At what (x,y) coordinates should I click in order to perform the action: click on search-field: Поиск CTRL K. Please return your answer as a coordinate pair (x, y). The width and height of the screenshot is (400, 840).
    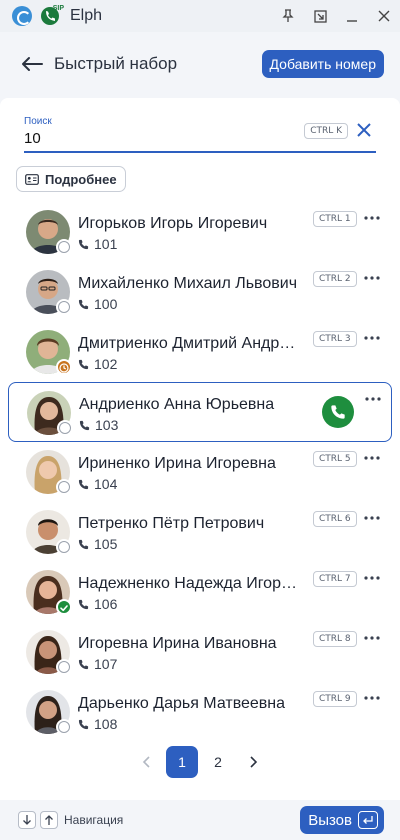
    Looking at the image, I should click on (200, 134).